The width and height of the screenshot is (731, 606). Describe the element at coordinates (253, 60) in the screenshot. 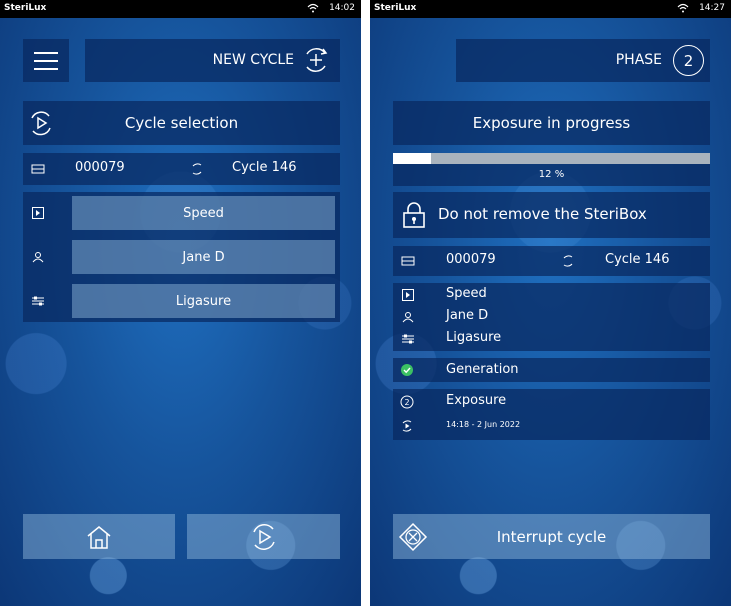

I see `header-title: NEW CYCLE` at that location.